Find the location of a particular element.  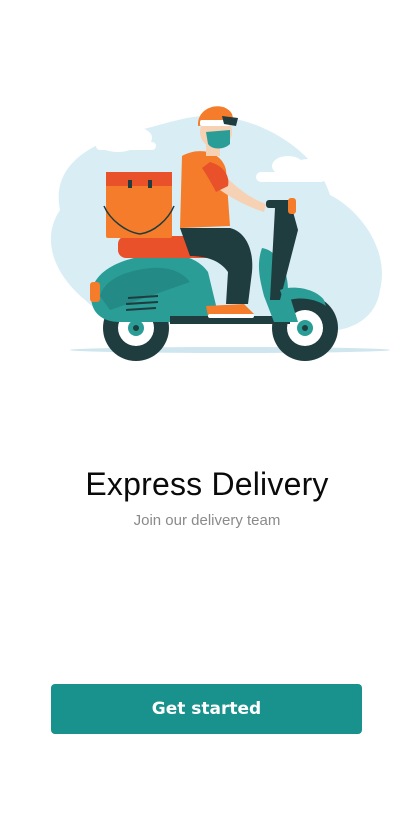

page-title: Express Delivery is located at coordinates (207, 484).